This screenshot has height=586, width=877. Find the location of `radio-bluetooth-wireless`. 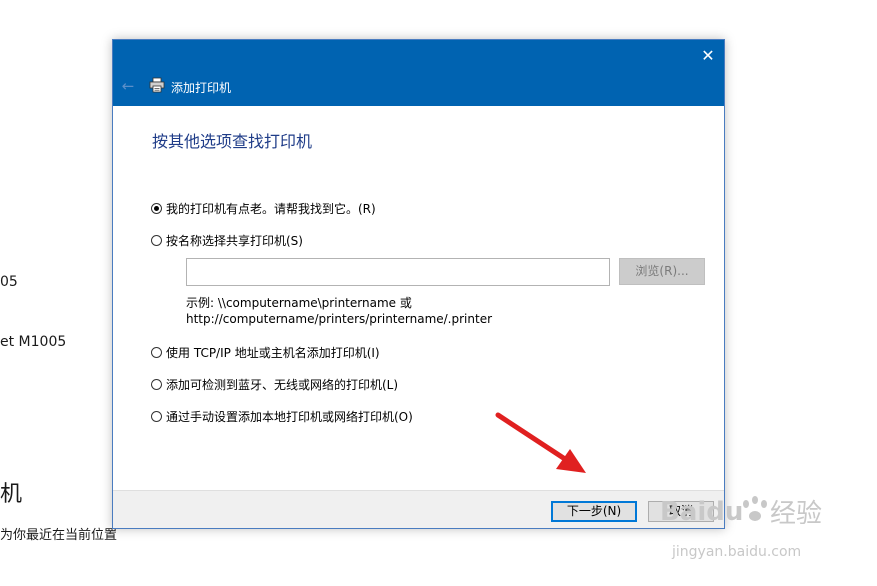

radio-bluetooth-wireless is located at coordinates (156, 384).